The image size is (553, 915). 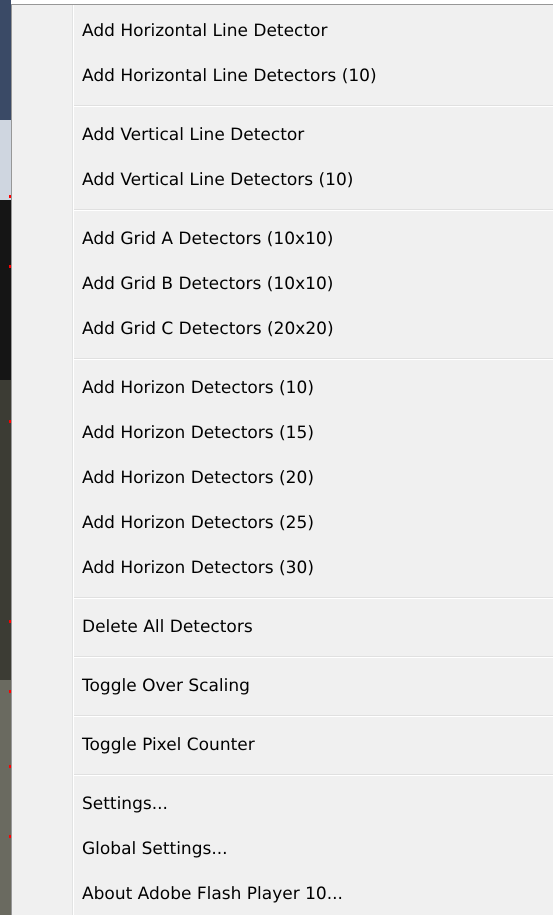 What do you see at coordinates (163, 745) in the screenshot?
I see `menu-item: Toggle Pixel Counter` at bounding box center [163, 745].